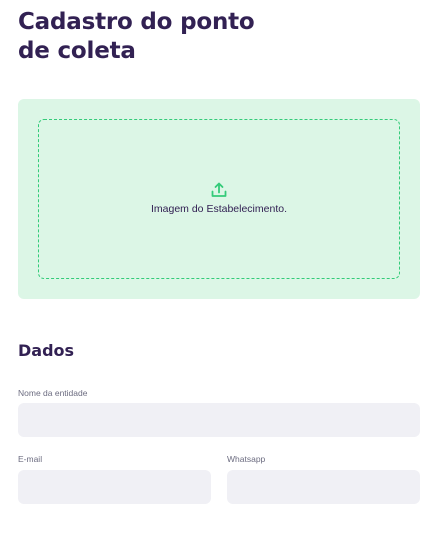 The height and width of the screenshot is (535, 434). I want to click on whatsapp-label: Whatsapp, so click(246, 459).